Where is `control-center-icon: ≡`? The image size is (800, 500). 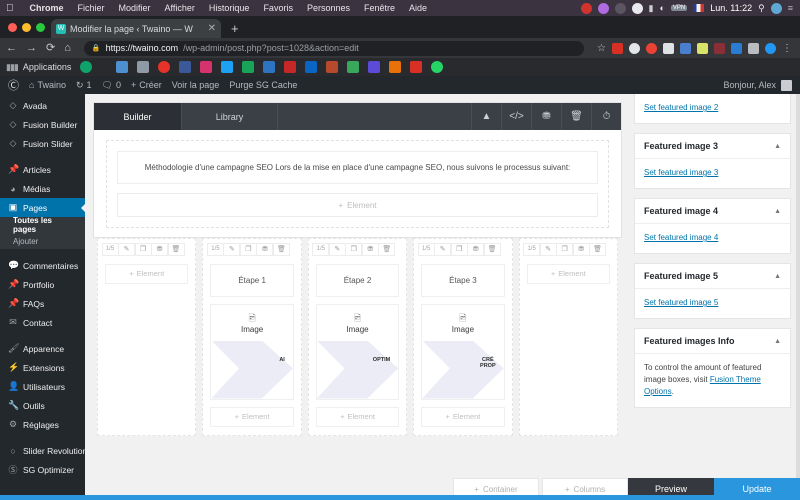
control-center-icon: ≡ is located at coordinates (790, 8).